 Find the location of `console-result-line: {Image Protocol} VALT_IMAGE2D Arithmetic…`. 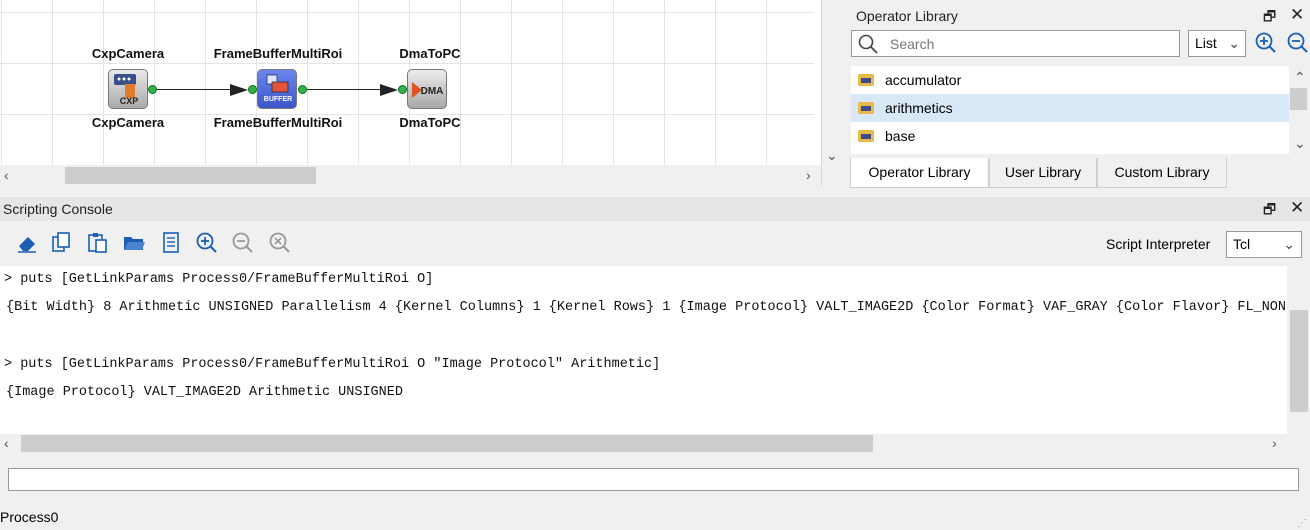

console-result-line: {Image Protocol} VALT_IMAGE2D Arithmetic… is located at coordinates (204, 392).